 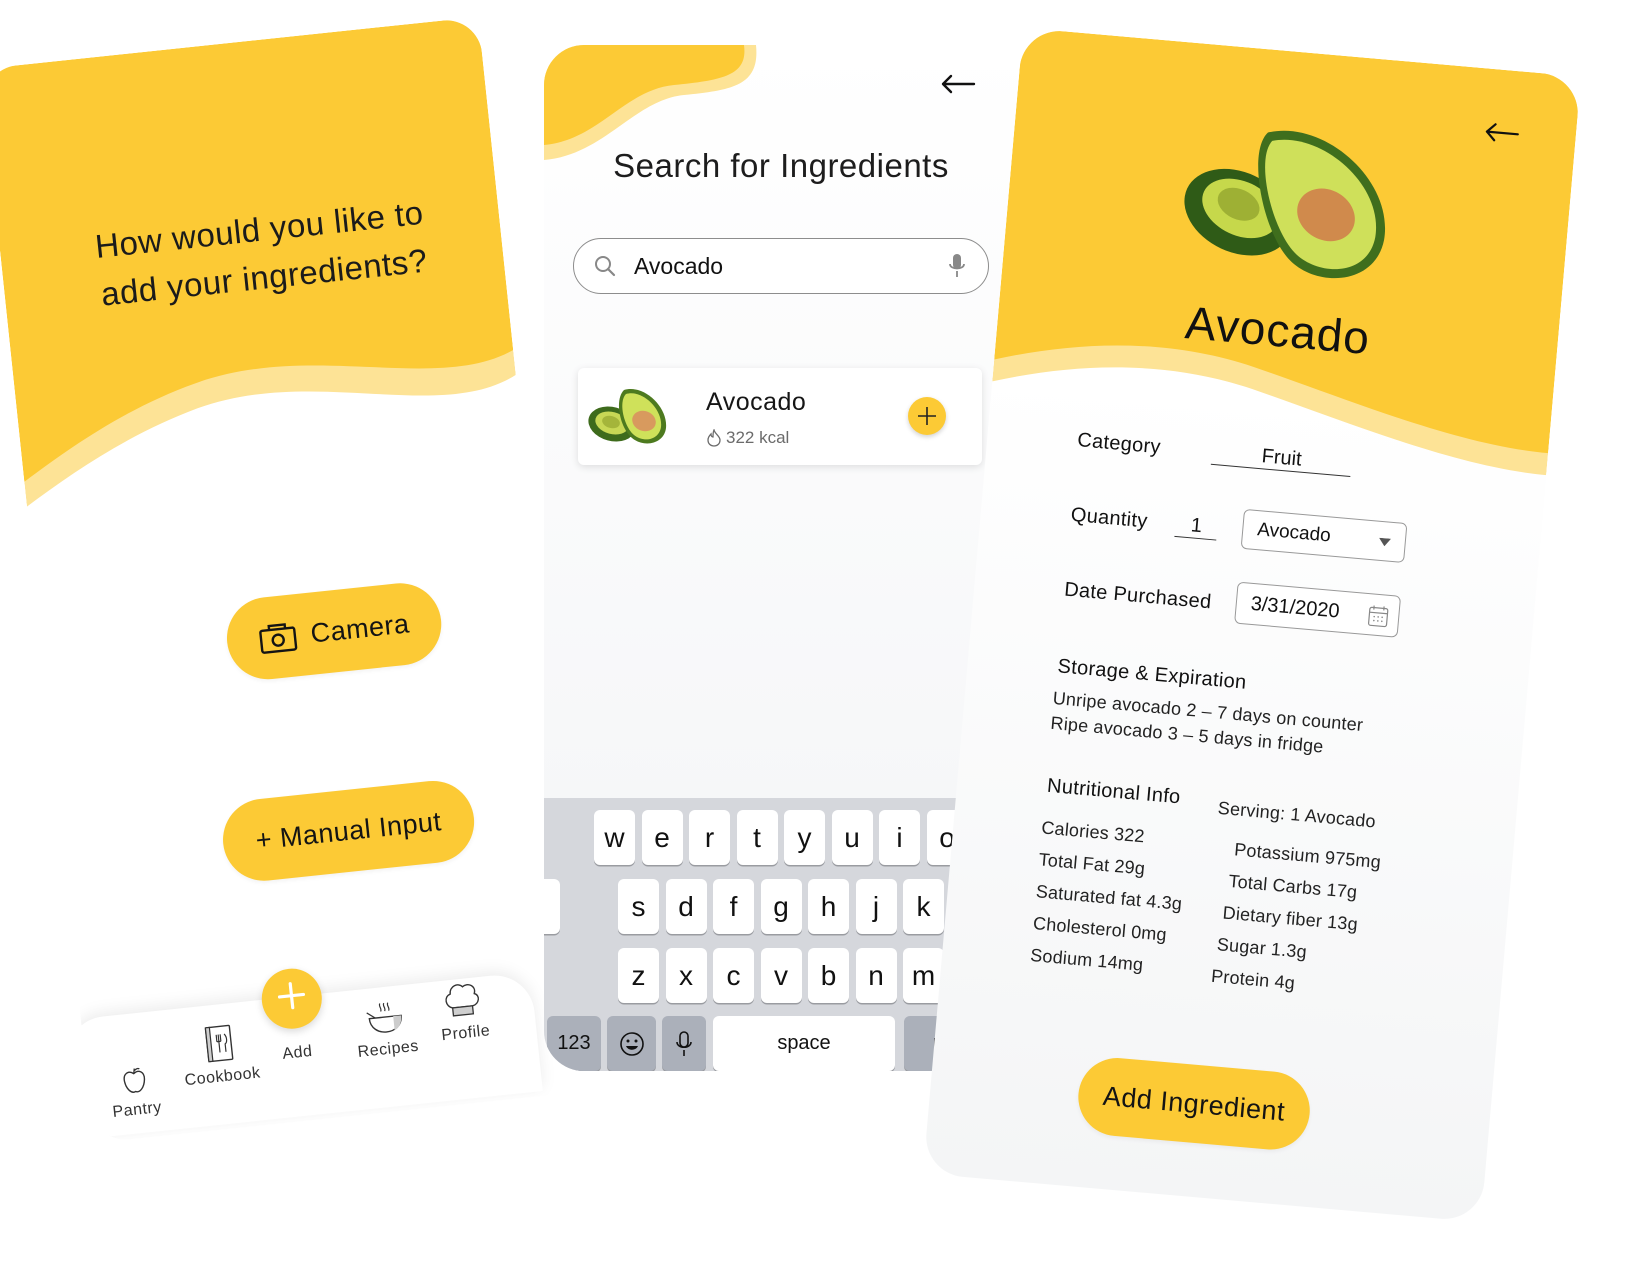 What do you see at coordinates (1138, 596) in the screenshot?
I see `date-purchased-label: Date Purchased` at bounding box center [1138, 596].